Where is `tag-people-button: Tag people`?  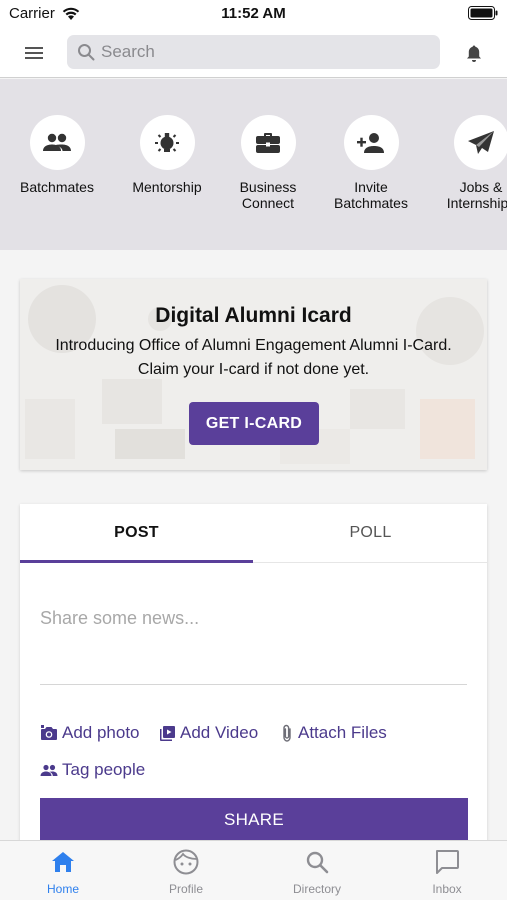
tag-people-button: Tag people is located at coordinates (92, 770).